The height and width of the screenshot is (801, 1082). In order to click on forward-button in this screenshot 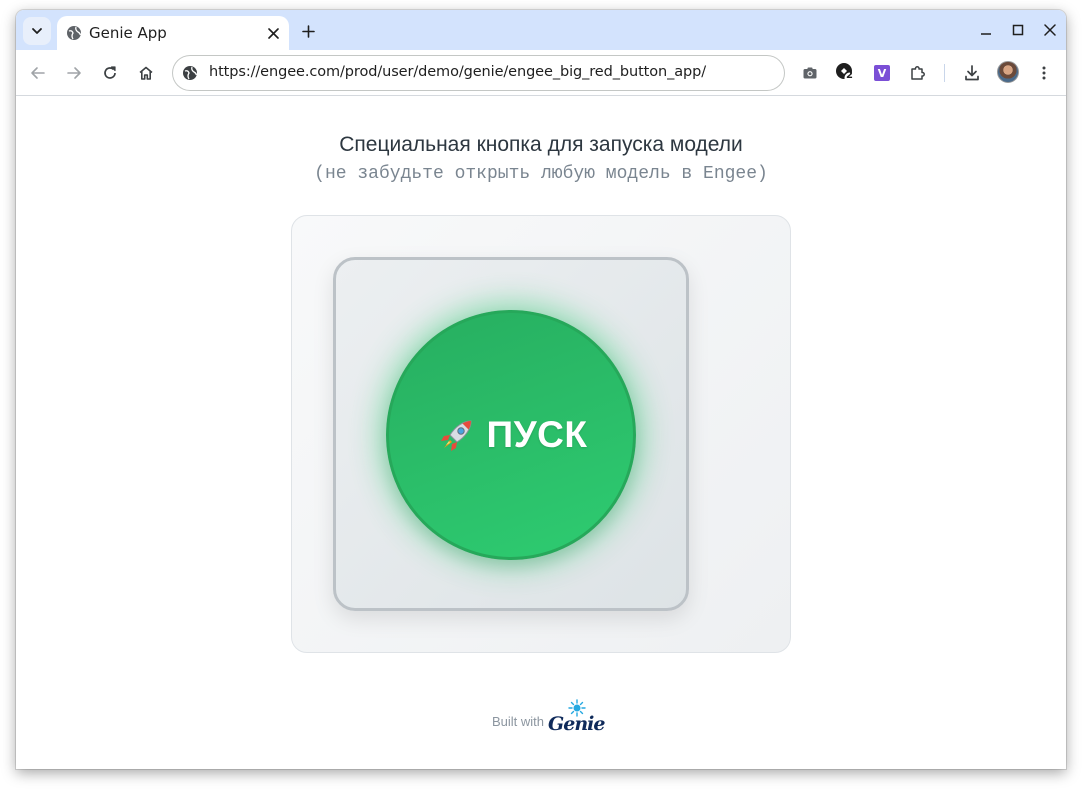, I will do `click(74, 73)`.